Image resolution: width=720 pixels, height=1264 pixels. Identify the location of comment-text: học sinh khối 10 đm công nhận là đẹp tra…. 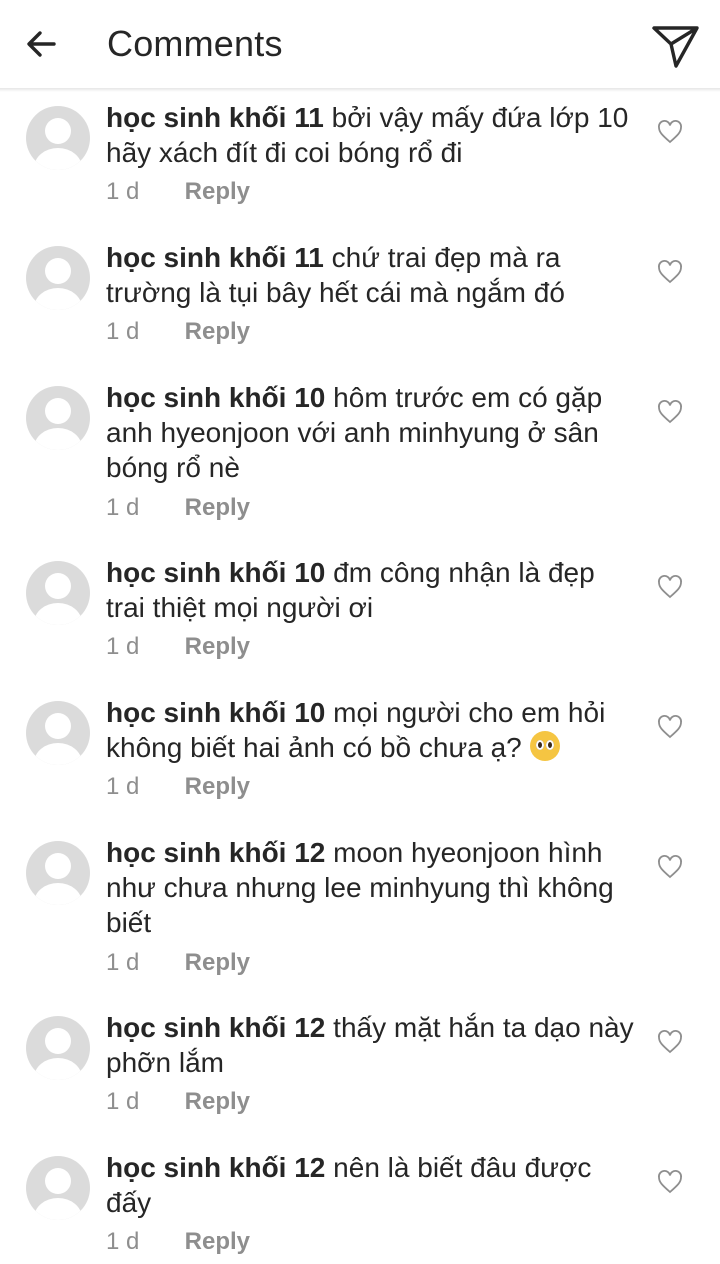
(371, 590).